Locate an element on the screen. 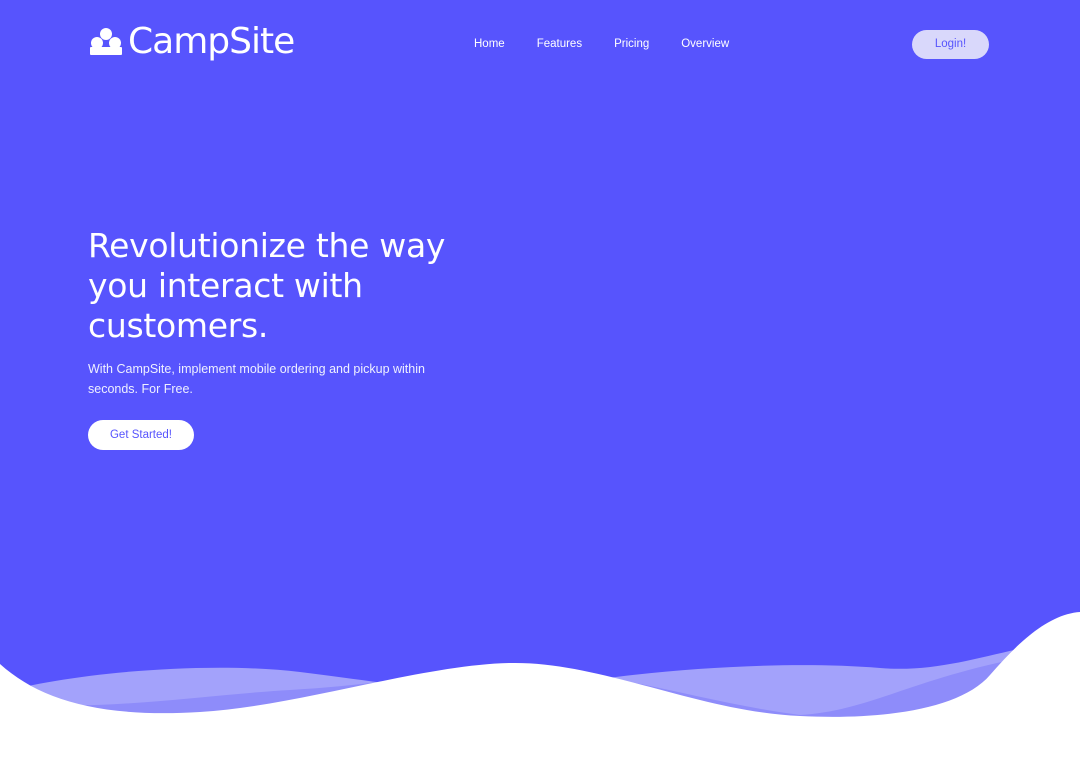 The width and height of the screenshot is (1080, 761). main-nav: Home Features Pricing Overview is located at coordinates (601, 44).